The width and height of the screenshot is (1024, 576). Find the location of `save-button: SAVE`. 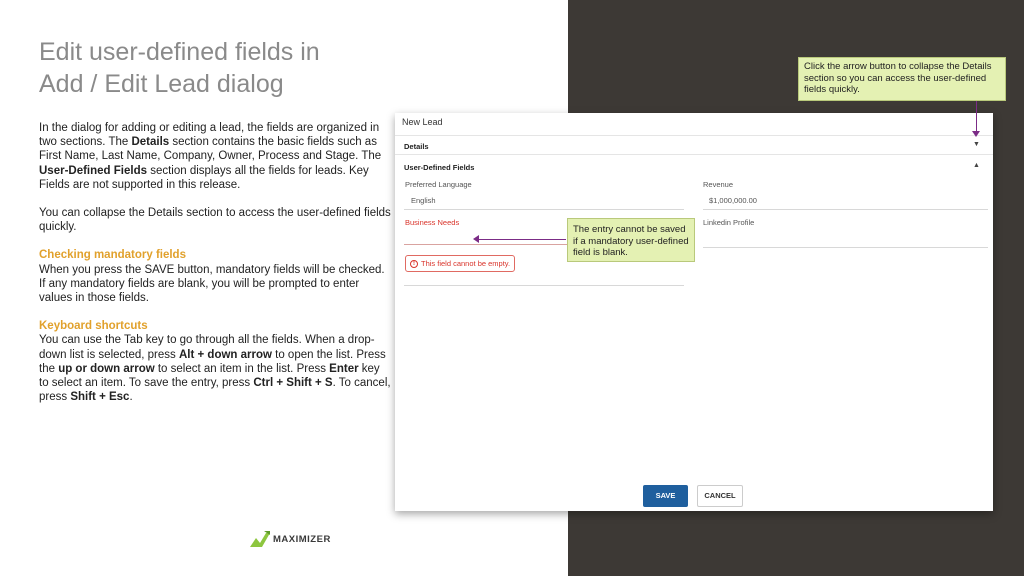

save-button: SAVE is located at coordinates (665, 496).